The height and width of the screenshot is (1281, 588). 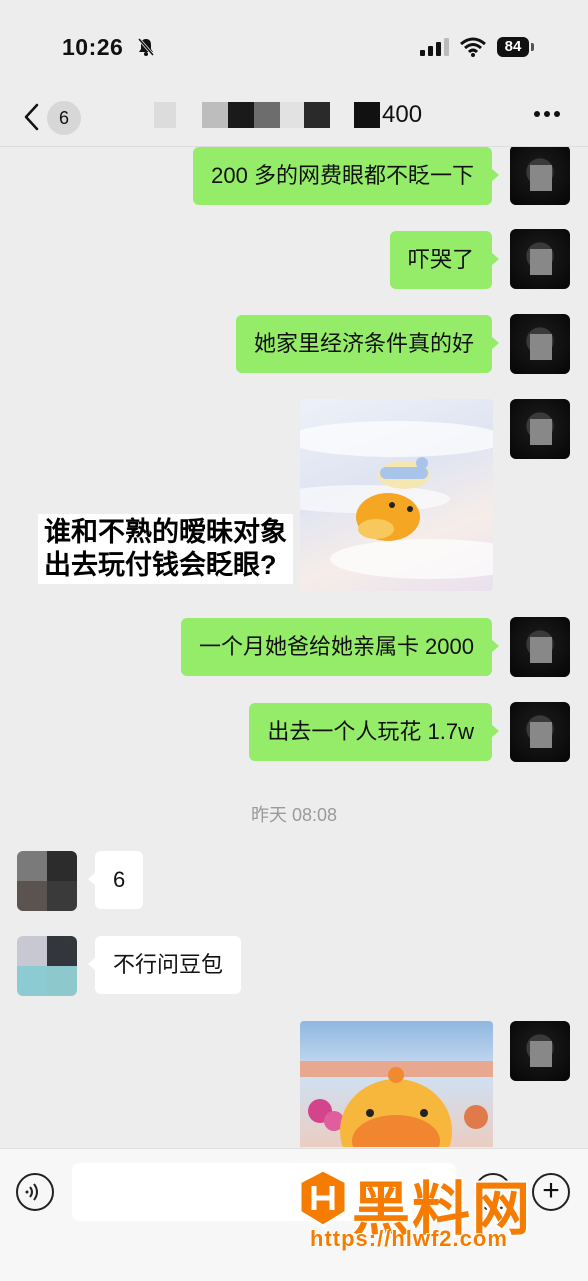 I want to click on outgoing-message: 吓哭了, so click(x=444, y=260).